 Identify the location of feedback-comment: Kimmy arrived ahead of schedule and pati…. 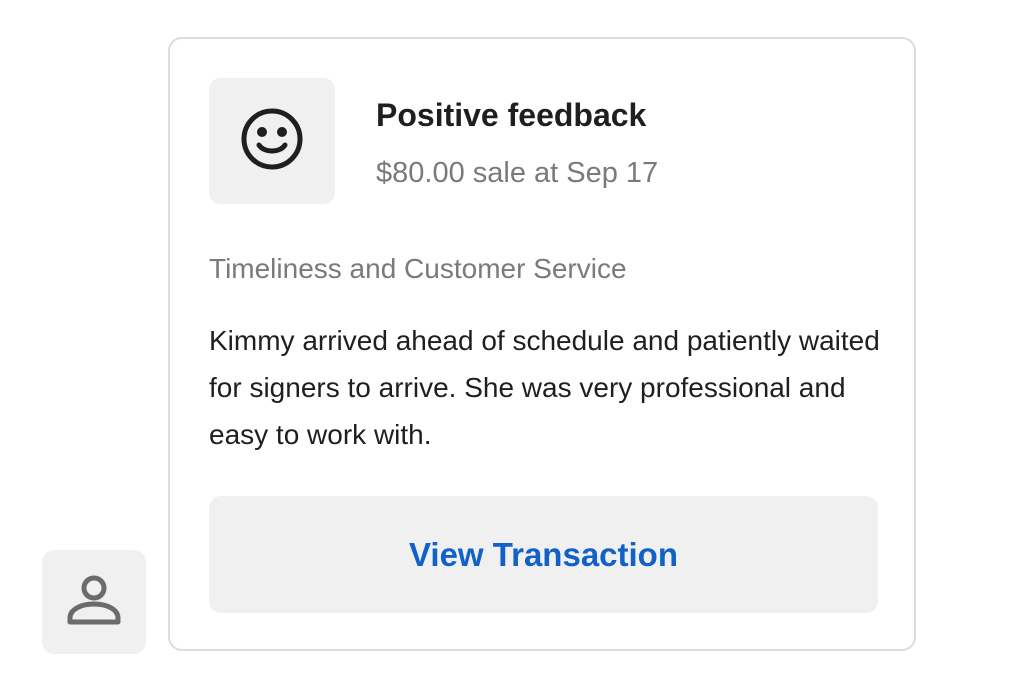
(544, 387).